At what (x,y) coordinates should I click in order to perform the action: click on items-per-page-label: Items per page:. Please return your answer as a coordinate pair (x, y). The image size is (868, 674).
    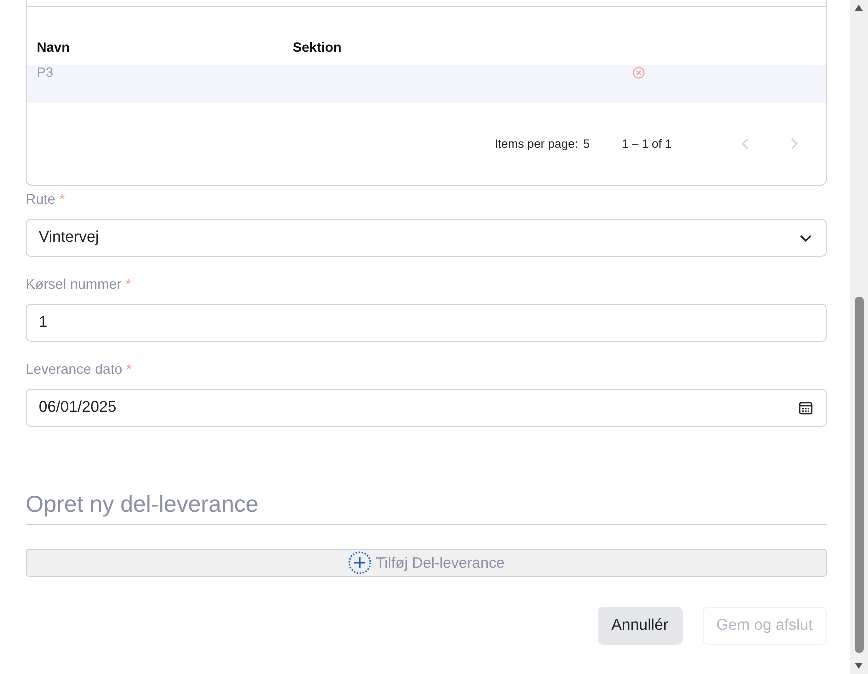
    Looking at the image, I should click on (536, 144).